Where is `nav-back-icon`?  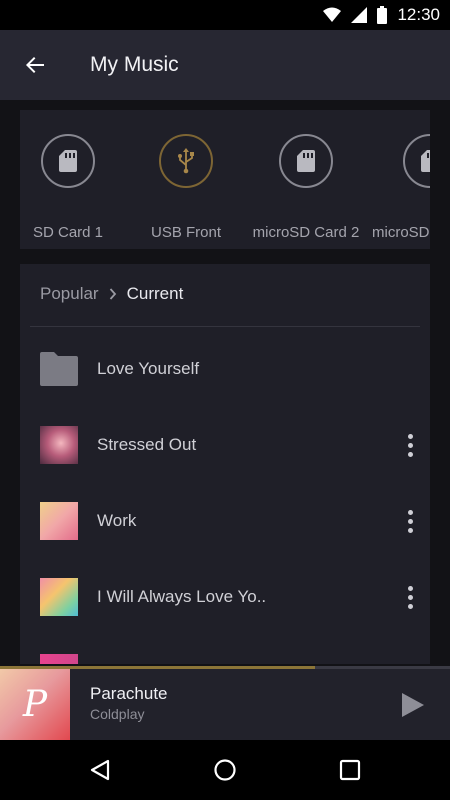 nav-back-icon is located at coordinates (100, 770).